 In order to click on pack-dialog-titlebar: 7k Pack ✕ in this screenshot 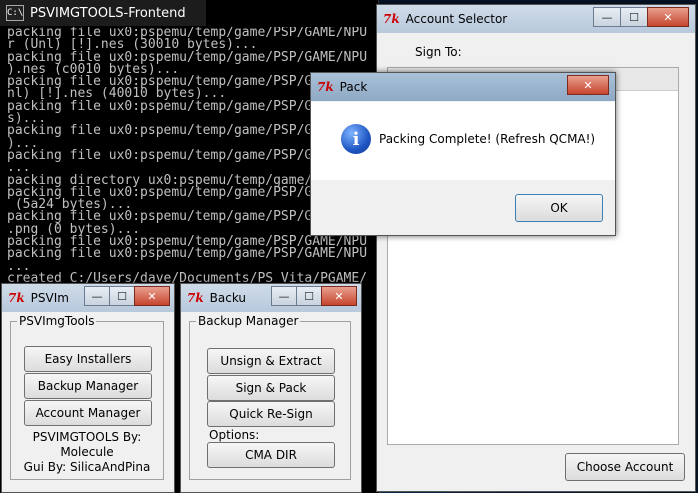, I will do `click(463, 87)`.